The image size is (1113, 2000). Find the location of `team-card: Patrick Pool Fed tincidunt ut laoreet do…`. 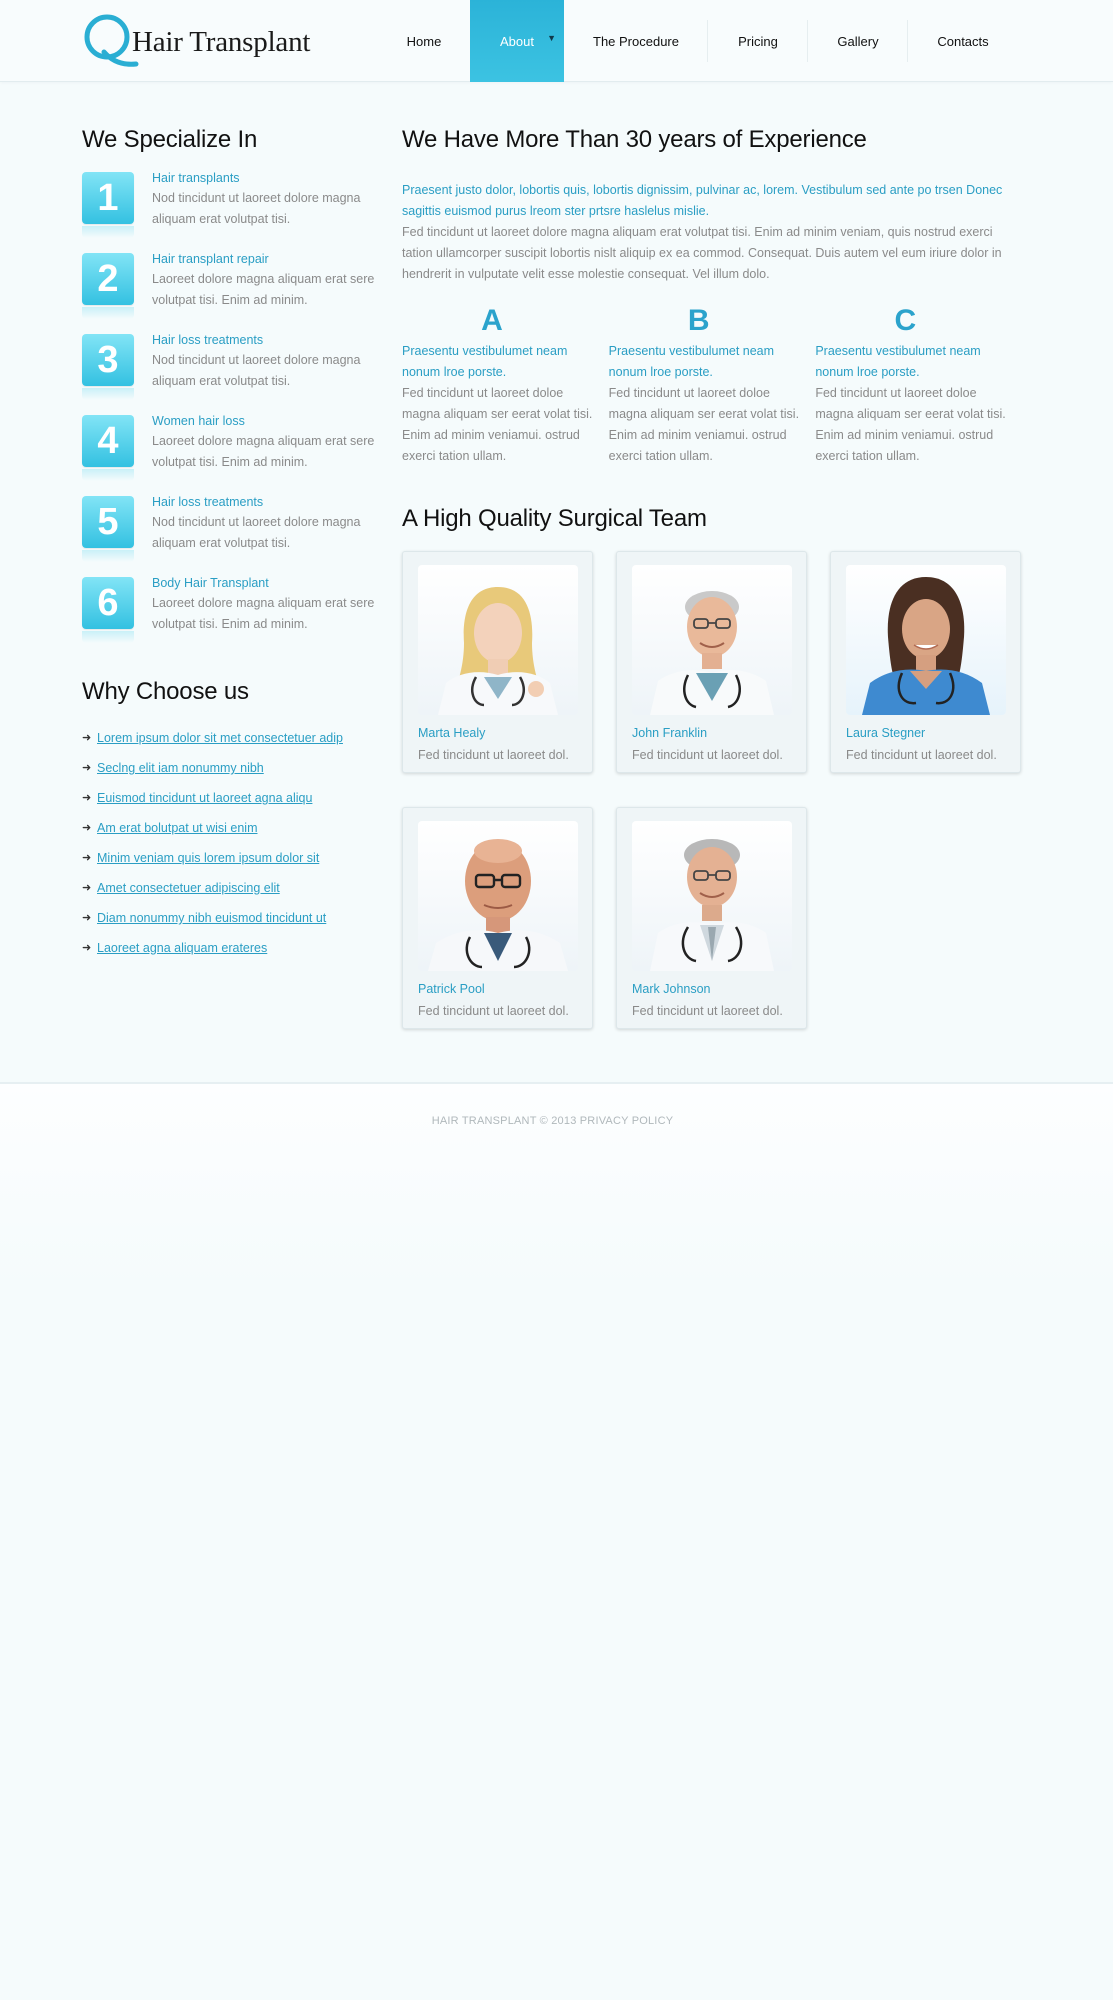

team-card: Patrick Pool Fed tincidunt ut laoreet do… is located at coordinates (497, 918).